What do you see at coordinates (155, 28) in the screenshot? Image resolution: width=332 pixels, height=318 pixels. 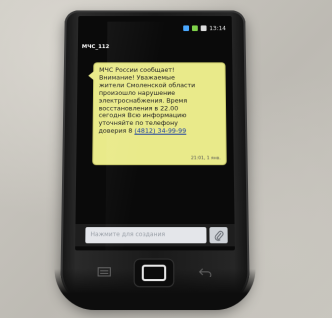 I see `status-bar: 13:14` at bounding box center [155, 28].